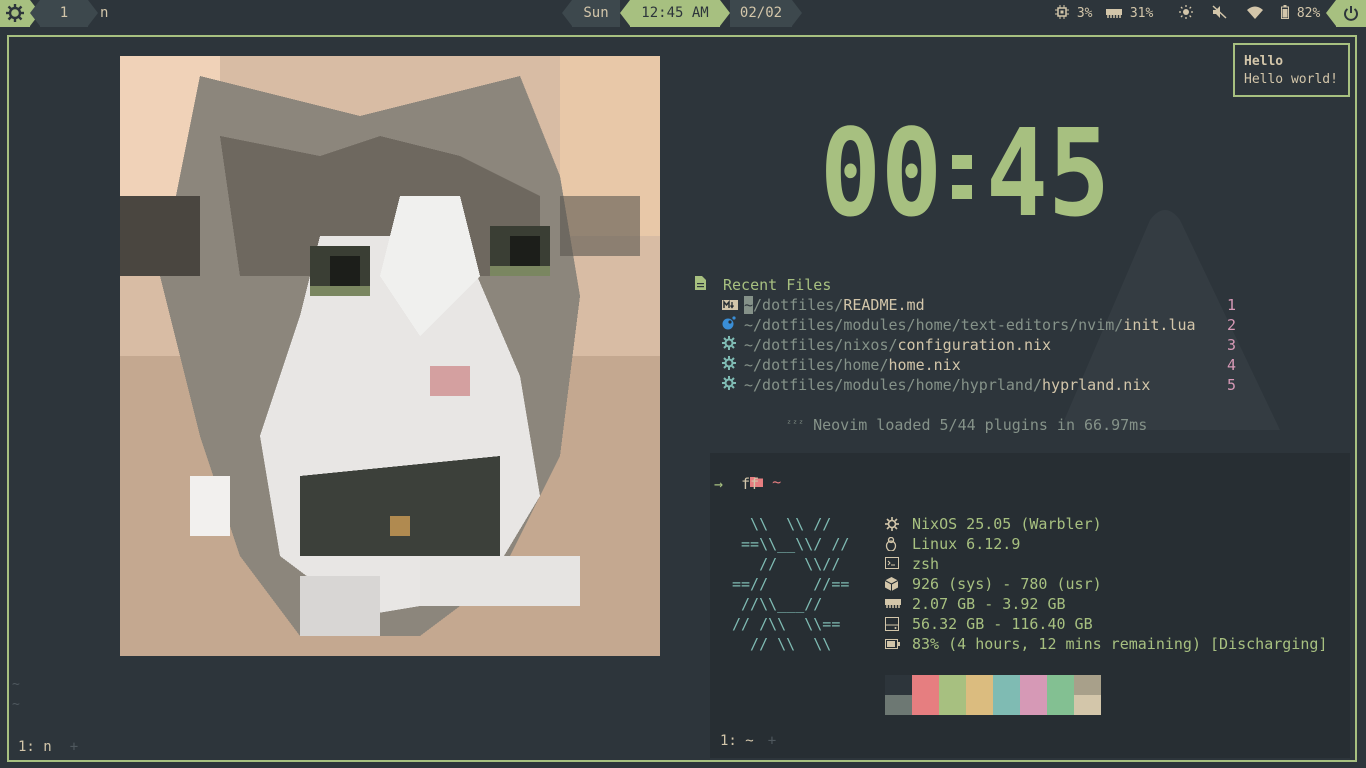 This screenshot has width=1366, height=768. Describe the element at coordinates (709, 285) in the screenshot. I see `file-icon` at that location.